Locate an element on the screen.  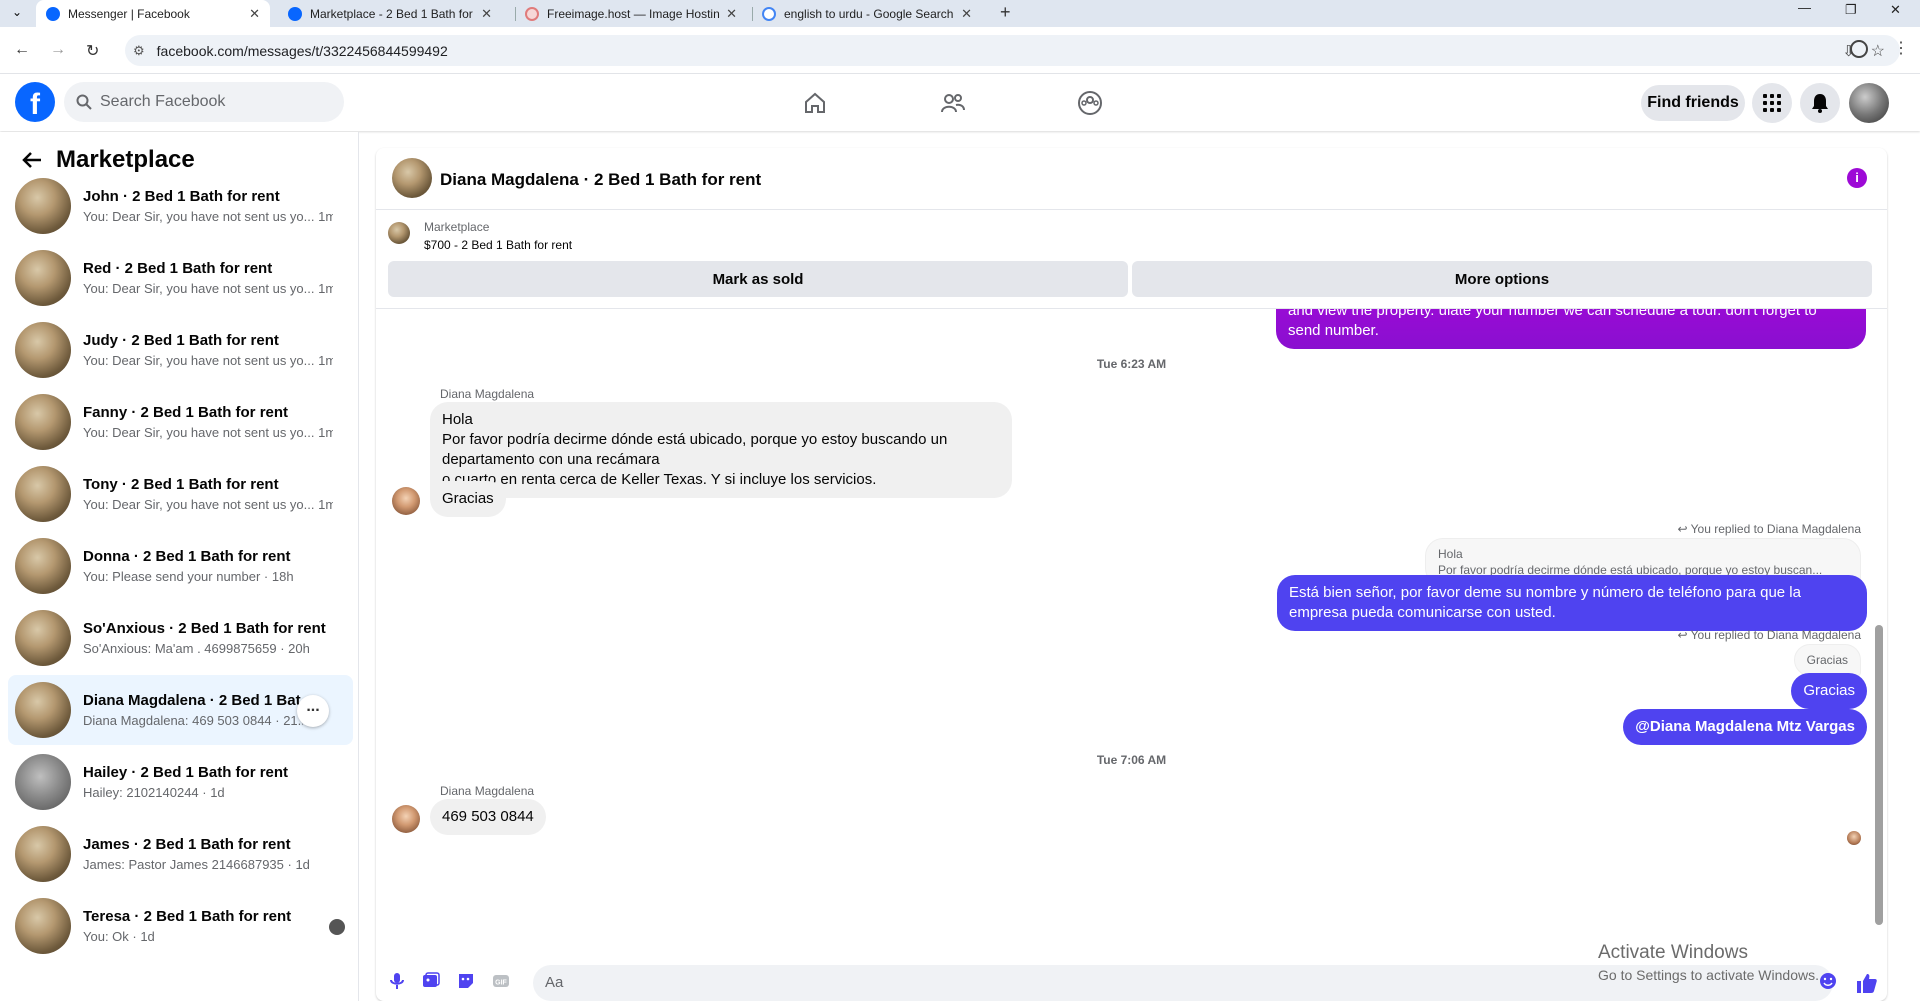
browser-tab-google: english to urdu - Google Search ✕ is located at coordinates (867, 13).